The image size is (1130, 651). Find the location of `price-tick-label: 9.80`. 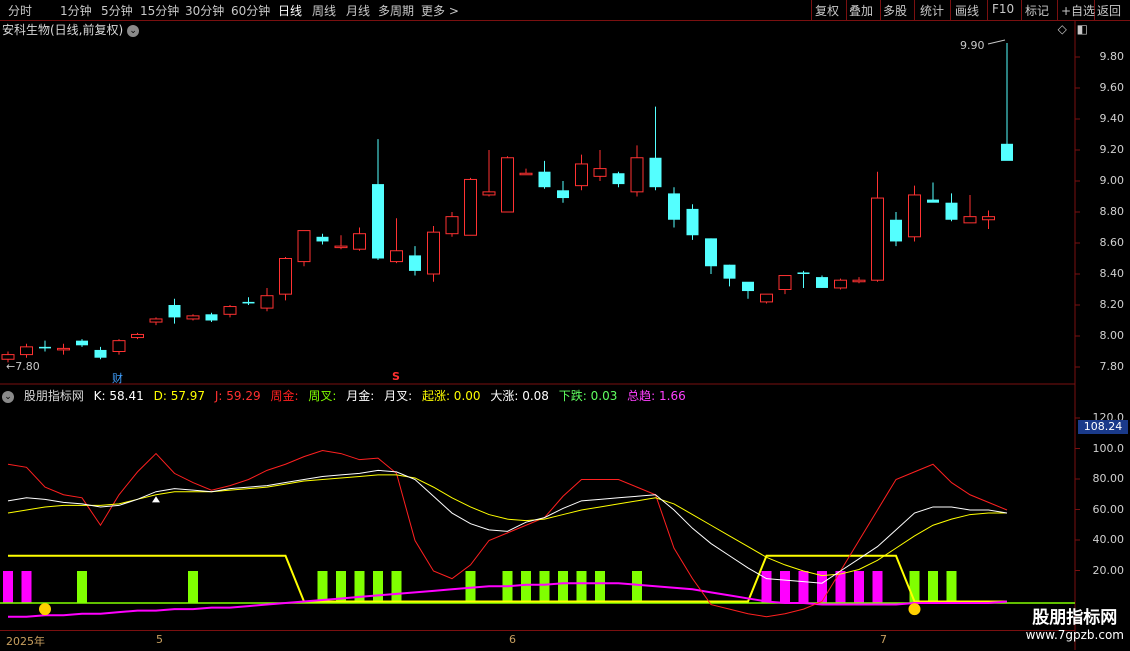

price-tick-label: 9.80 is located at coordinates (1112, 56).